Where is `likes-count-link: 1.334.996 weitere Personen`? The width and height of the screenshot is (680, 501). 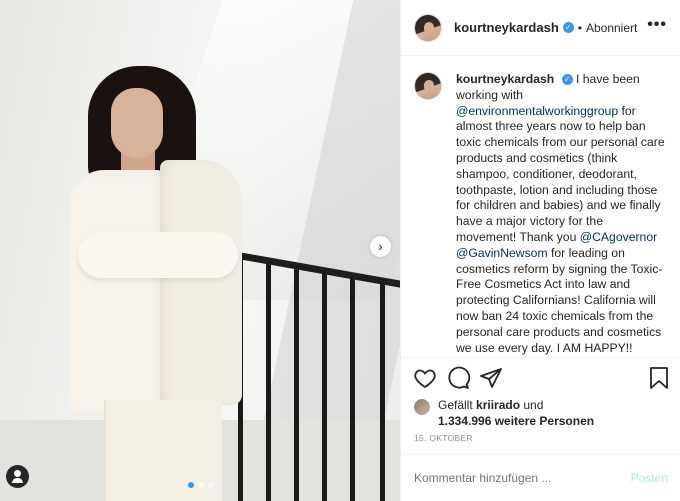 likes-count-link: 1.334.996 weitere Personen is located at coordinates (544, 421).